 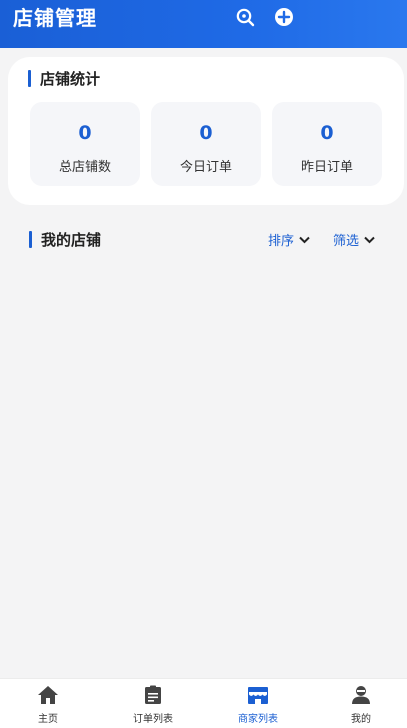 I want to click on sort-label: 排序, so click(x=281, y=241).